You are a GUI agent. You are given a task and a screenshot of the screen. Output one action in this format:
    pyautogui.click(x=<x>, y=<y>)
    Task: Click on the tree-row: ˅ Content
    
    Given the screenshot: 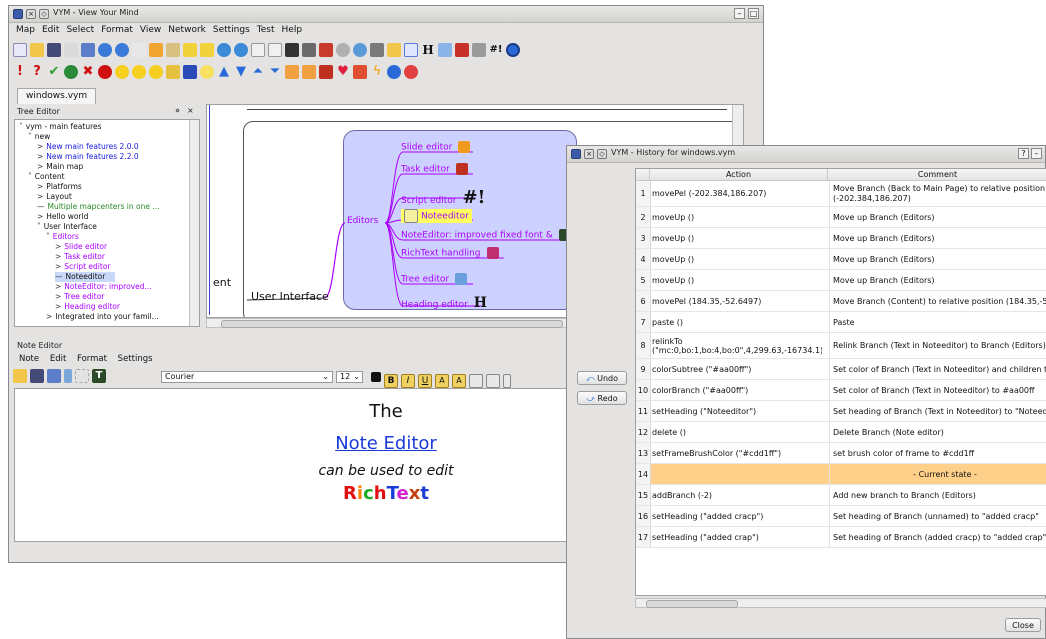 What is the action you would take?
    pyautogui.click(x=46, y=177)
    